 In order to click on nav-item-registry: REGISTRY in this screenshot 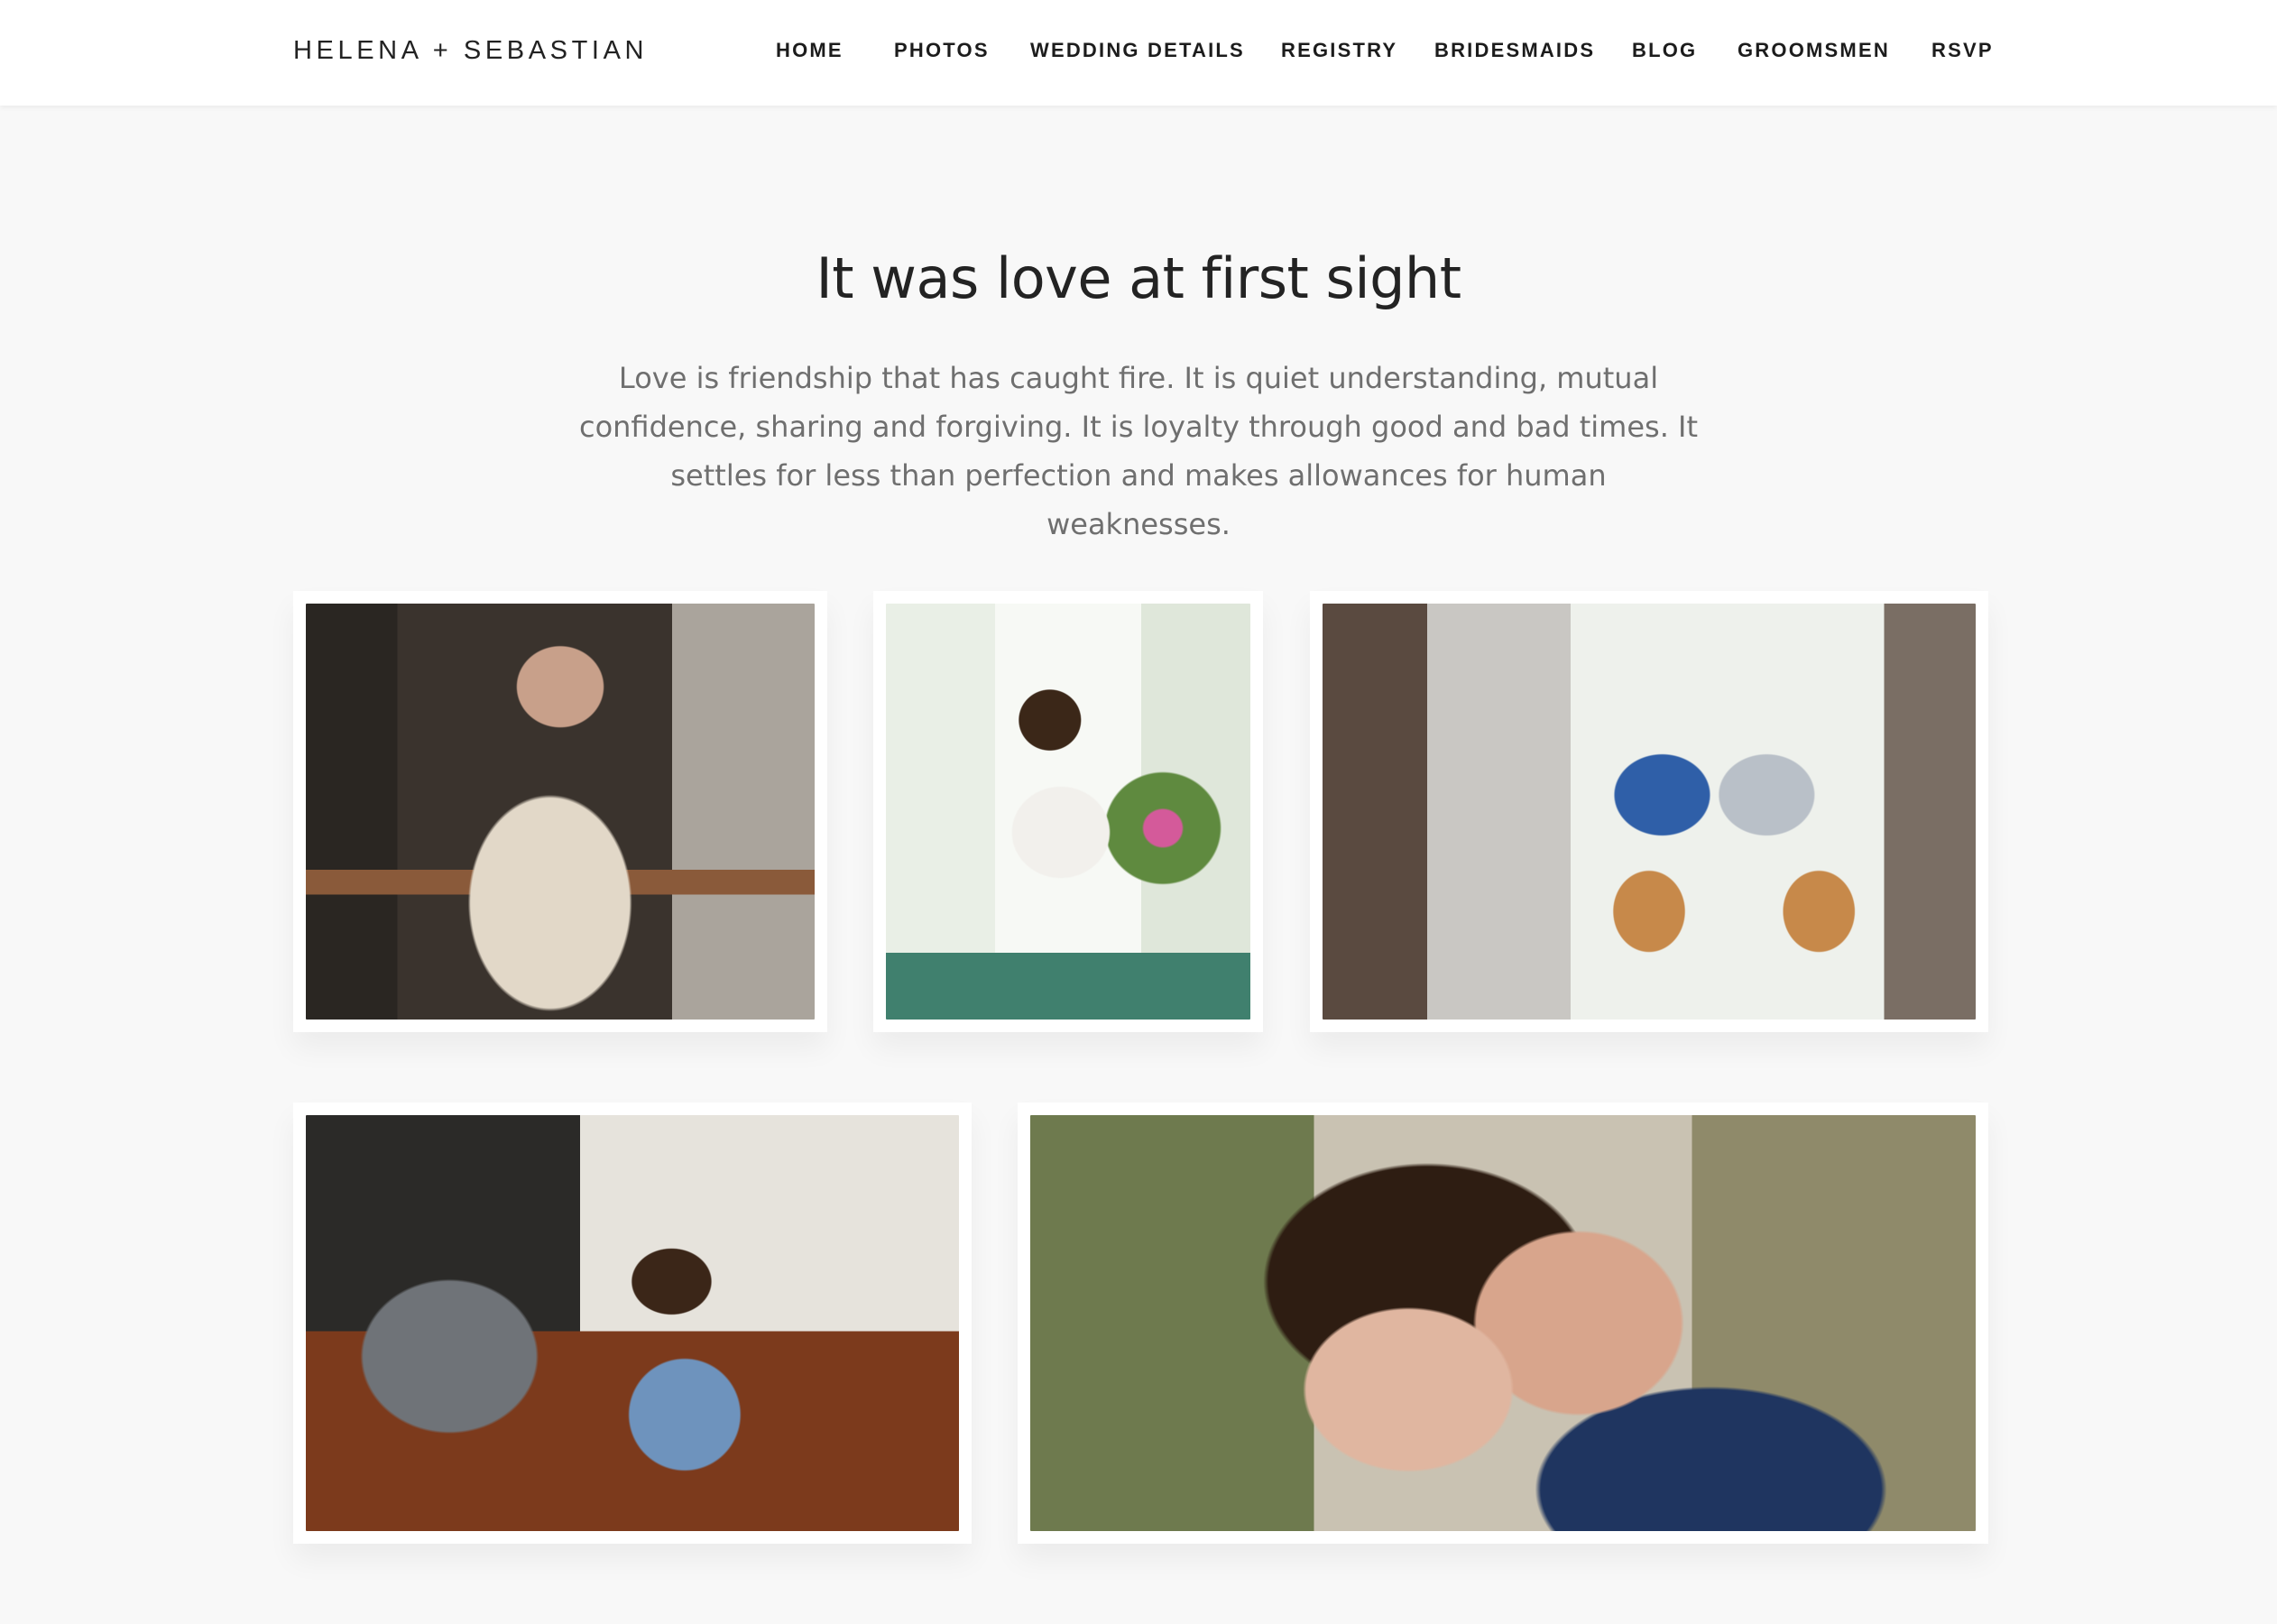, I will do `click(1339, 51)`.